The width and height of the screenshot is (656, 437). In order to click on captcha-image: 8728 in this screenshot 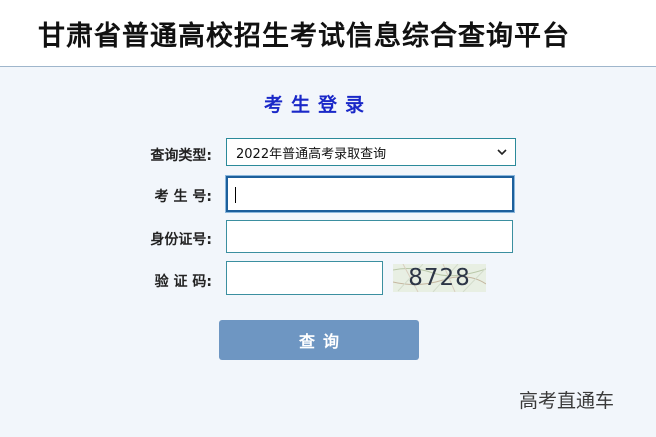, I will do `click(439, 278)`.